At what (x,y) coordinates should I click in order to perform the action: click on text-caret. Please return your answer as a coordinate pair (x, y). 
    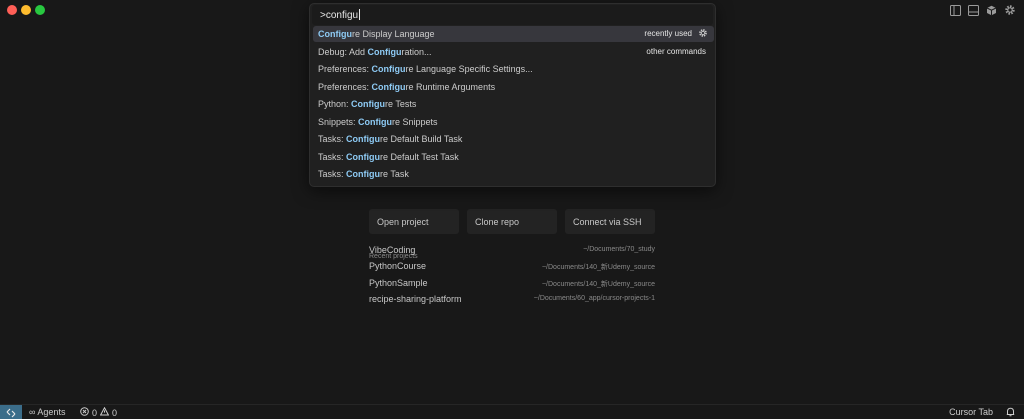
    Looking at the image, I should click on (360, 14).